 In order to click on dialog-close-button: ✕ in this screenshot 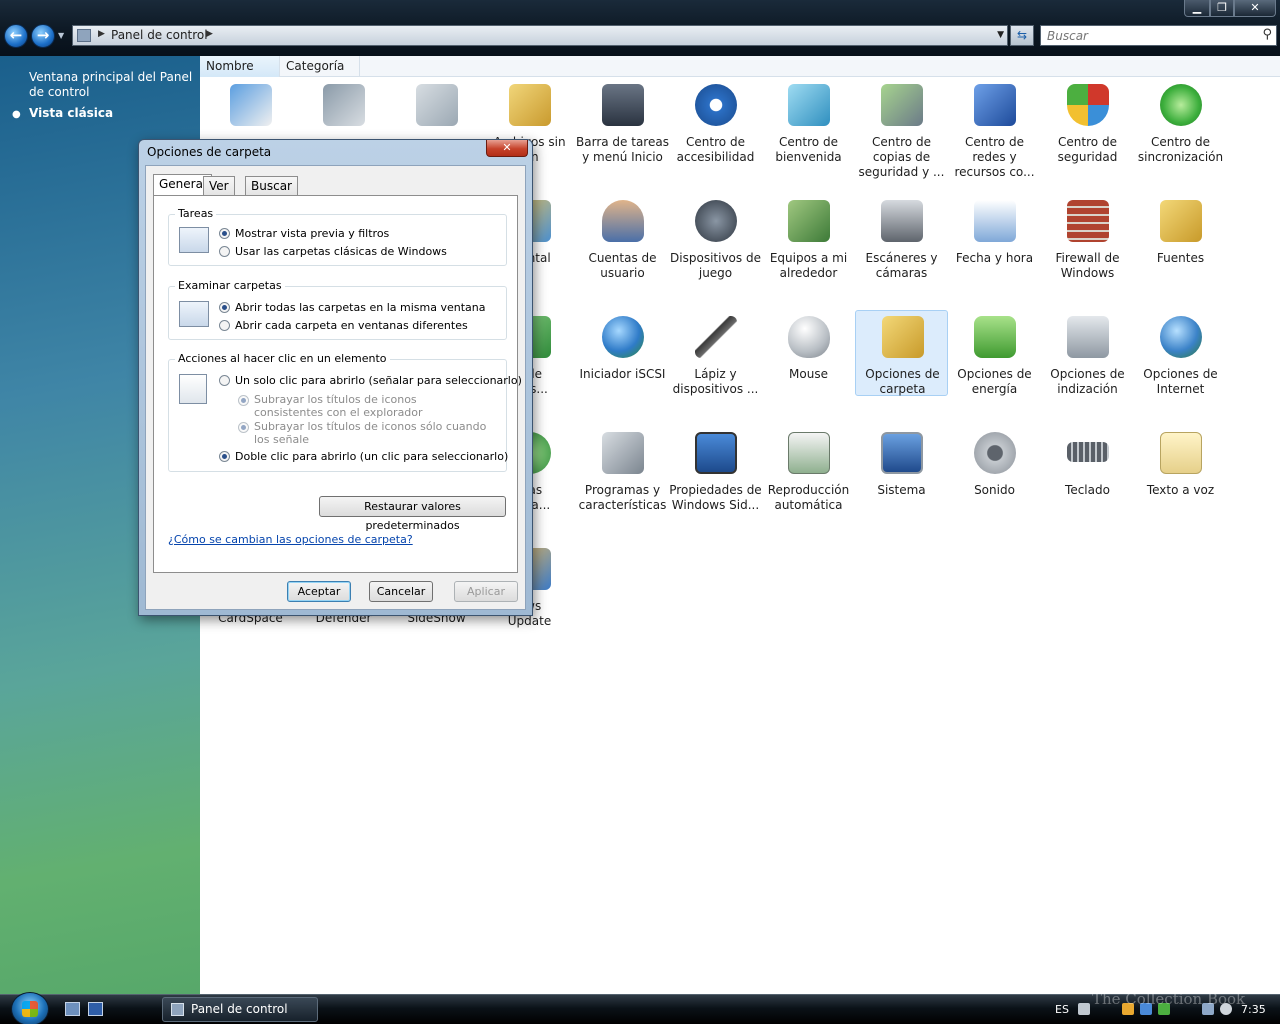, I will do `click(507, 148)`.